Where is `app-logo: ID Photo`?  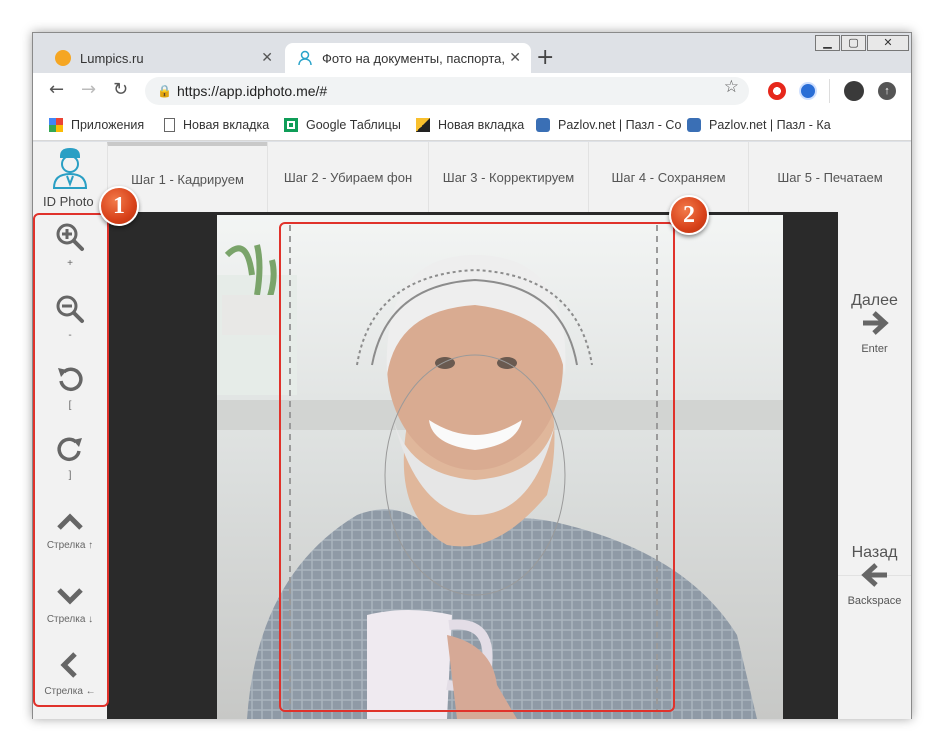
app-logo: ID Photo is located at coordinates (70, 177).